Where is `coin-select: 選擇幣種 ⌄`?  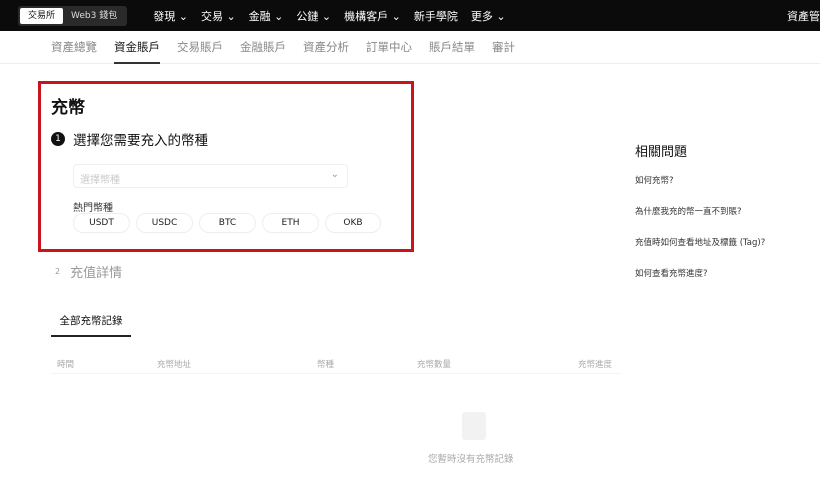 coin-select: 選擇幣種 ⌄ is located at coordinates (210, 176).